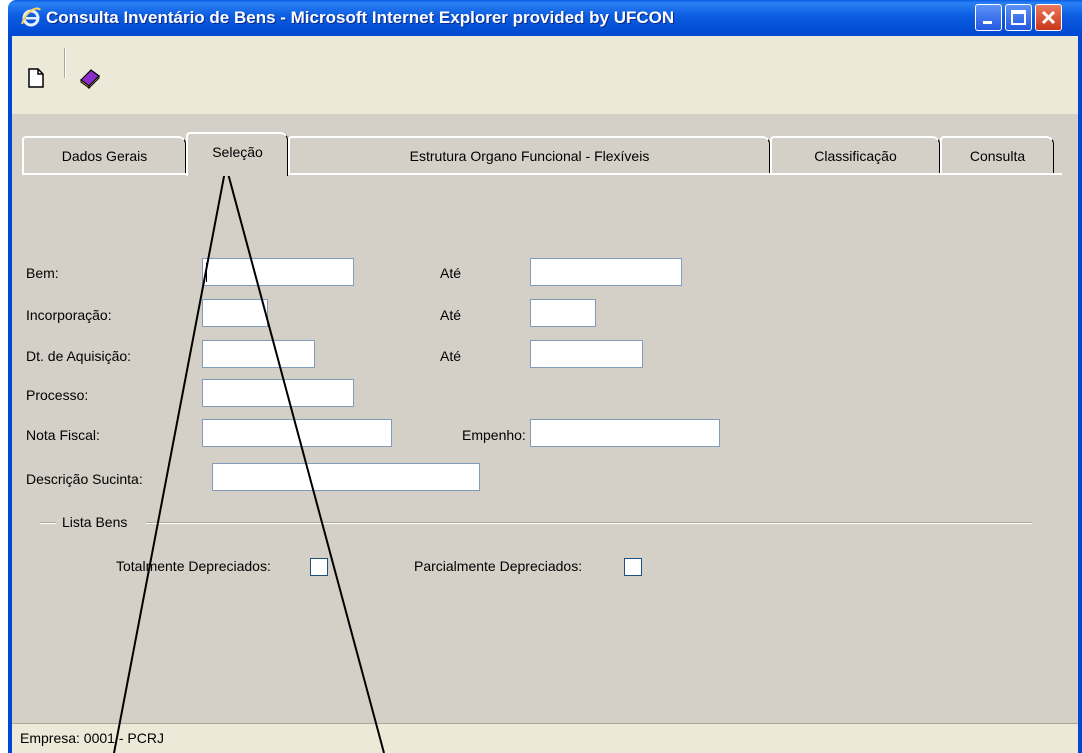 The height and width of the screenshot is (753, 1082). I want to click on tab-classificacao: Classificação, so click(855, 155).